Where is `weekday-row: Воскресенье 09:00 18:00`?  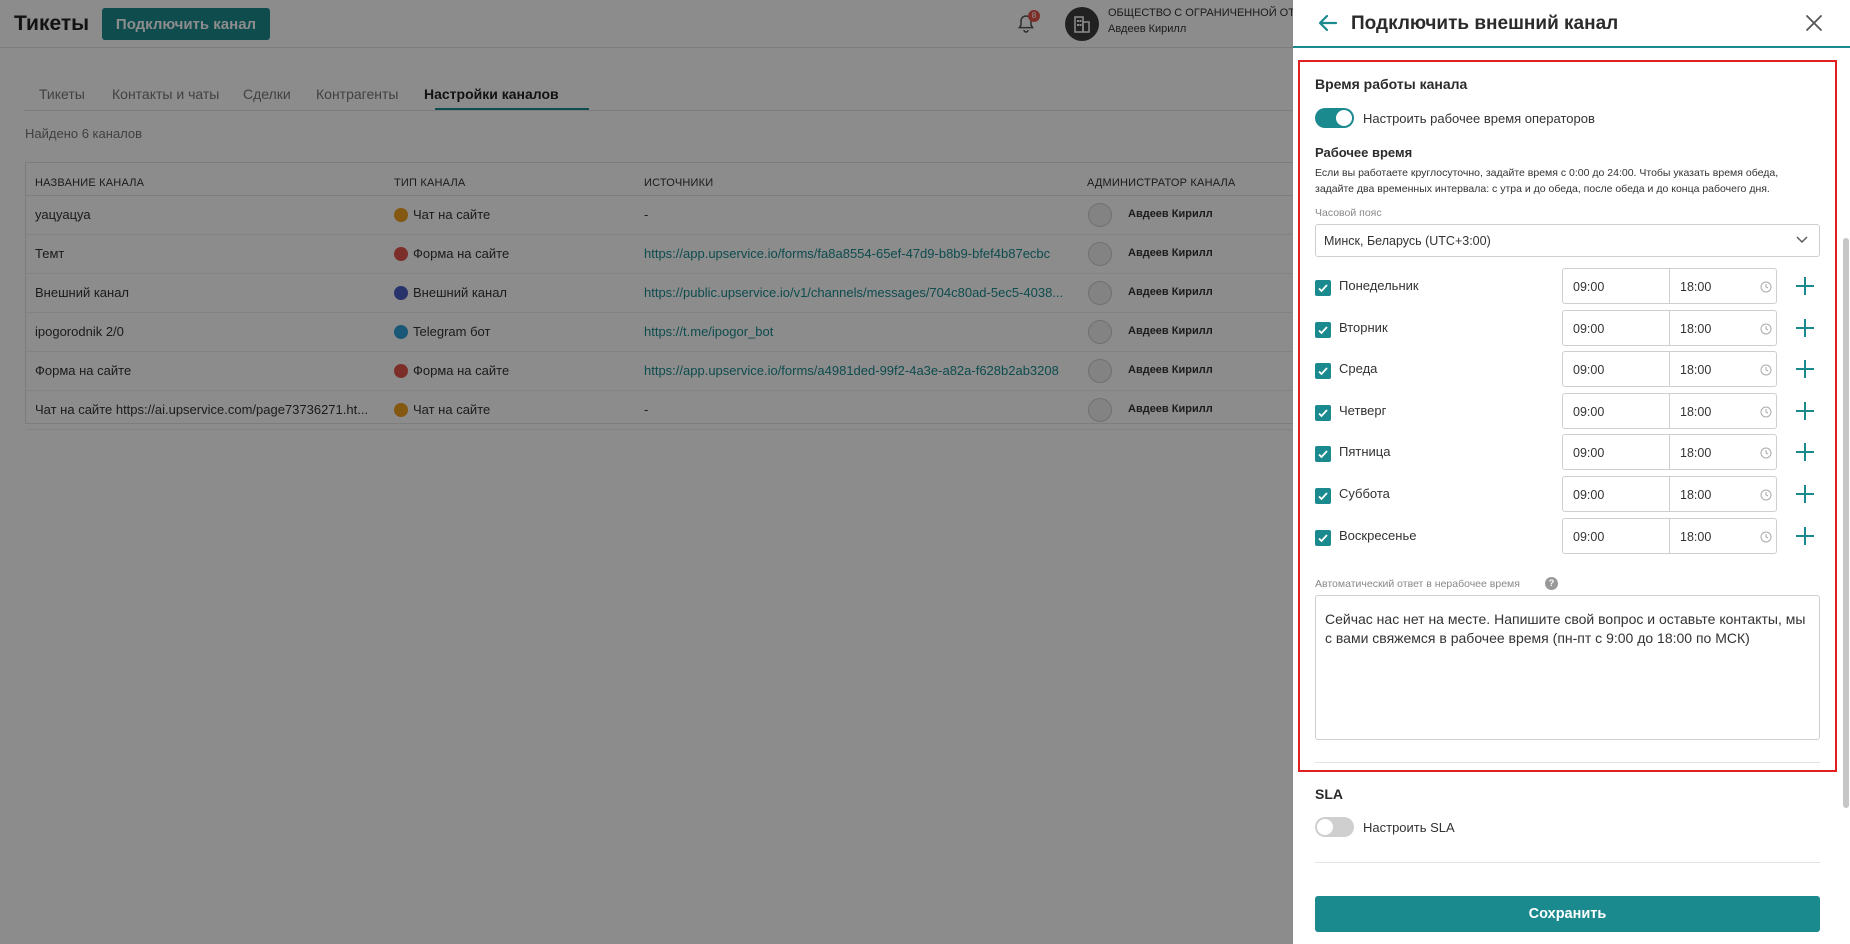
weekday-row: Воскресенье 09:00 18:00 is located at coordinates (1580, 535).